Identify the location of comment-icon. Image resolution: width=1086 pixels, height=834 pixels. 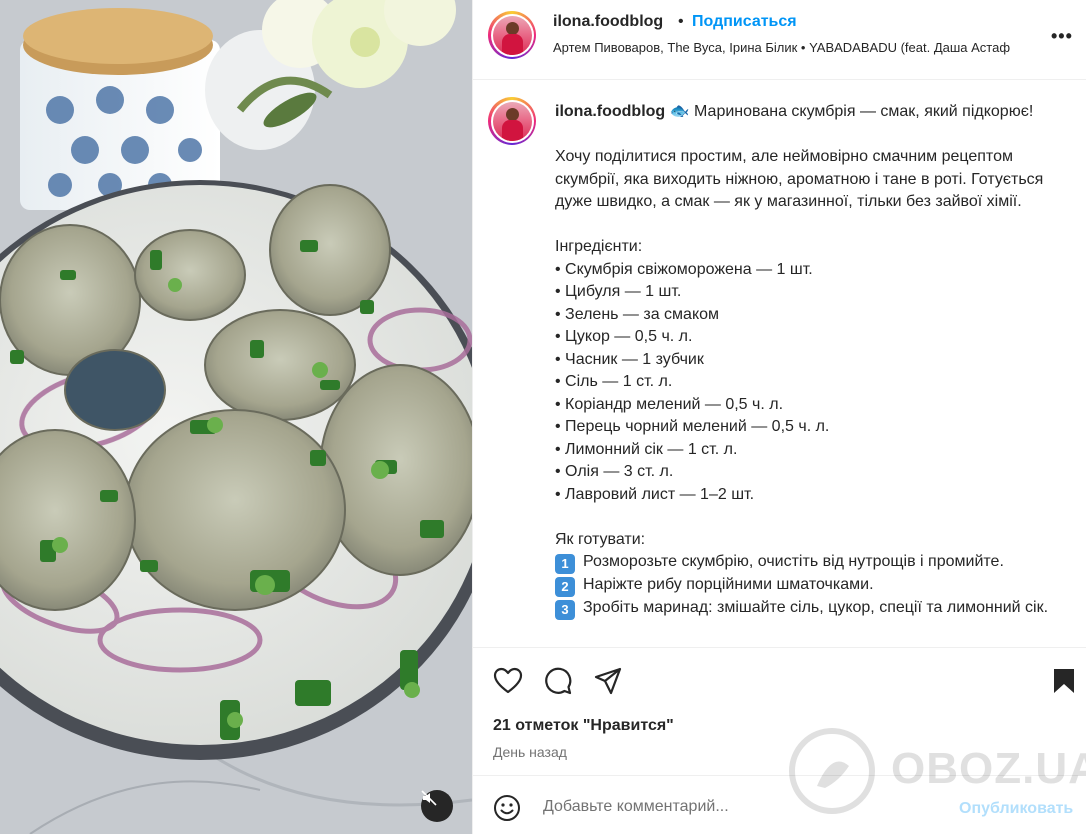
(558, 681).